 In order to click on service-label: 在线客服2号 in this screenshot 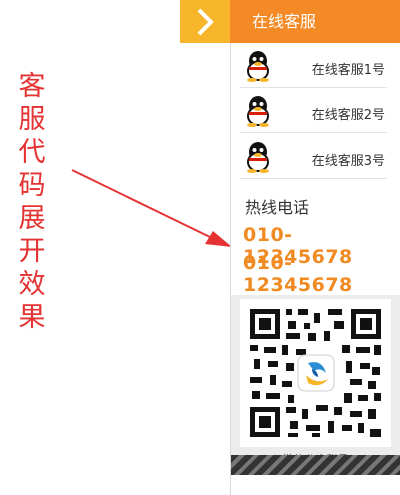, I will do `click(348, 115)`.